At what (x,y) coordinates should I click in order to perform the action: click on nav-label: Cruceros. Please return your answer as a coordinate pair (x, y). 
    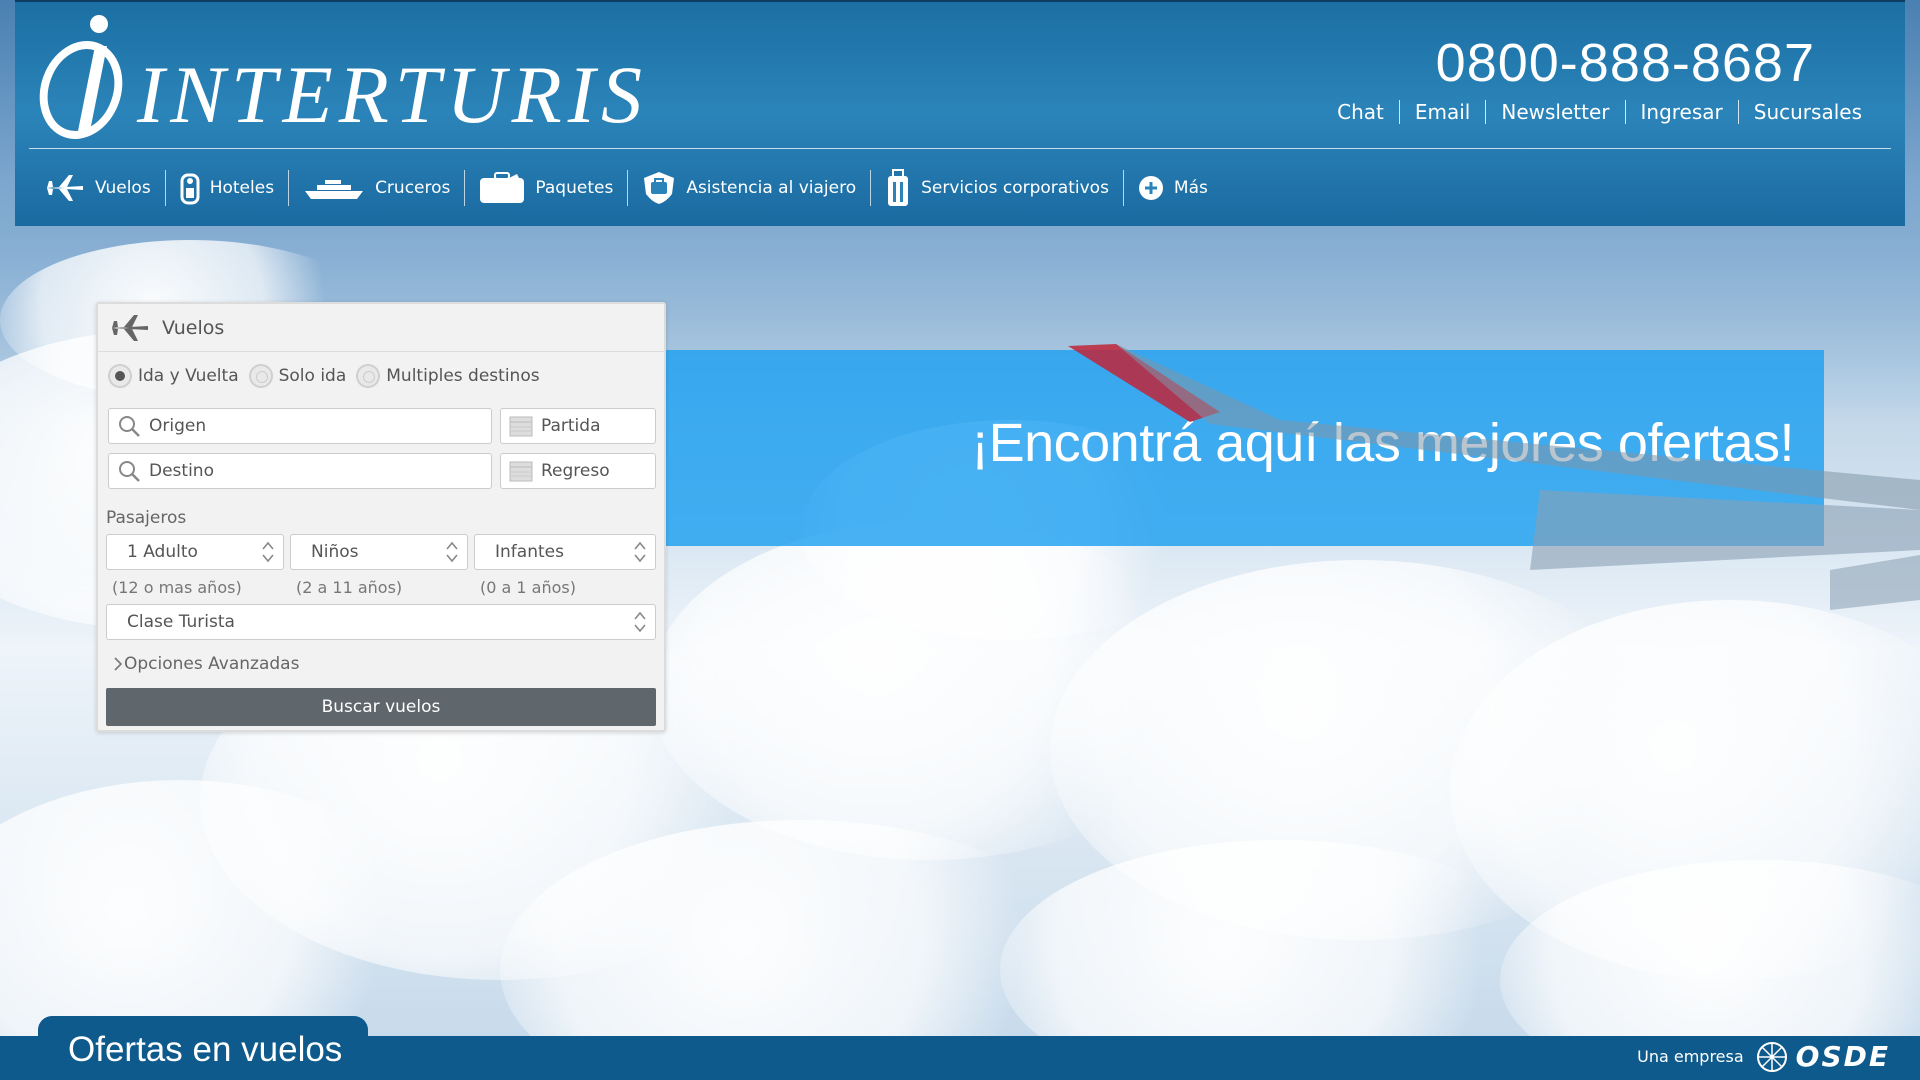
    Looking at the image, I should click on (413, 188).